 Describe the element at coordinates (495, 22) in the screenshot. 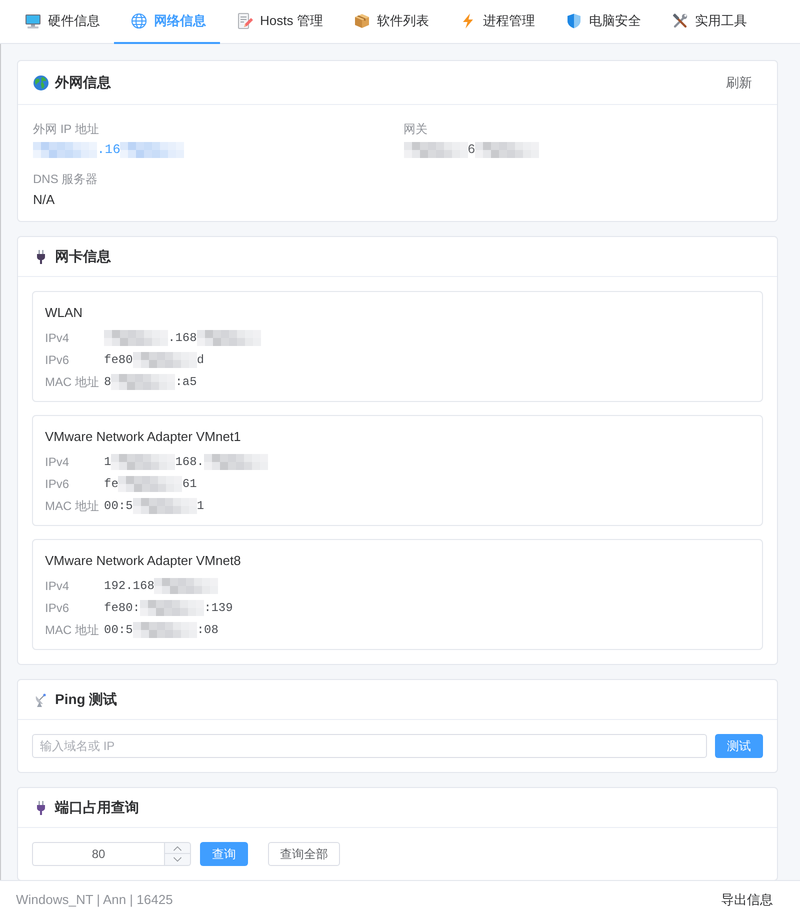

I see `tab: 进程管理` at that location.